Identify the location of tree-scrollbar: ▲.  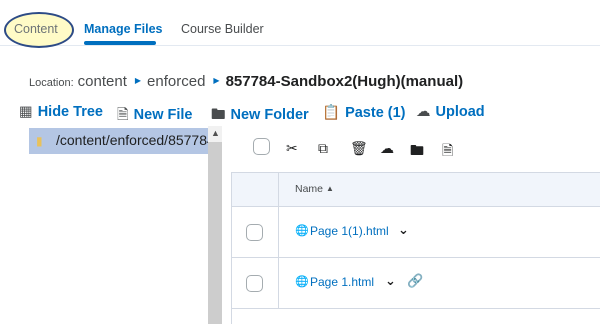
(215, 225).